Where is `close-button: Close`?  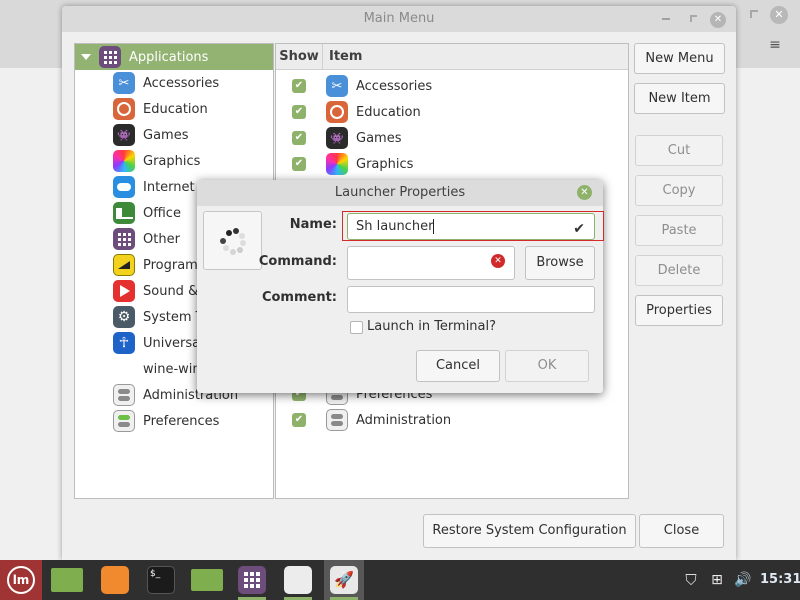 close-button: Close is located at coordinates (681, 531).